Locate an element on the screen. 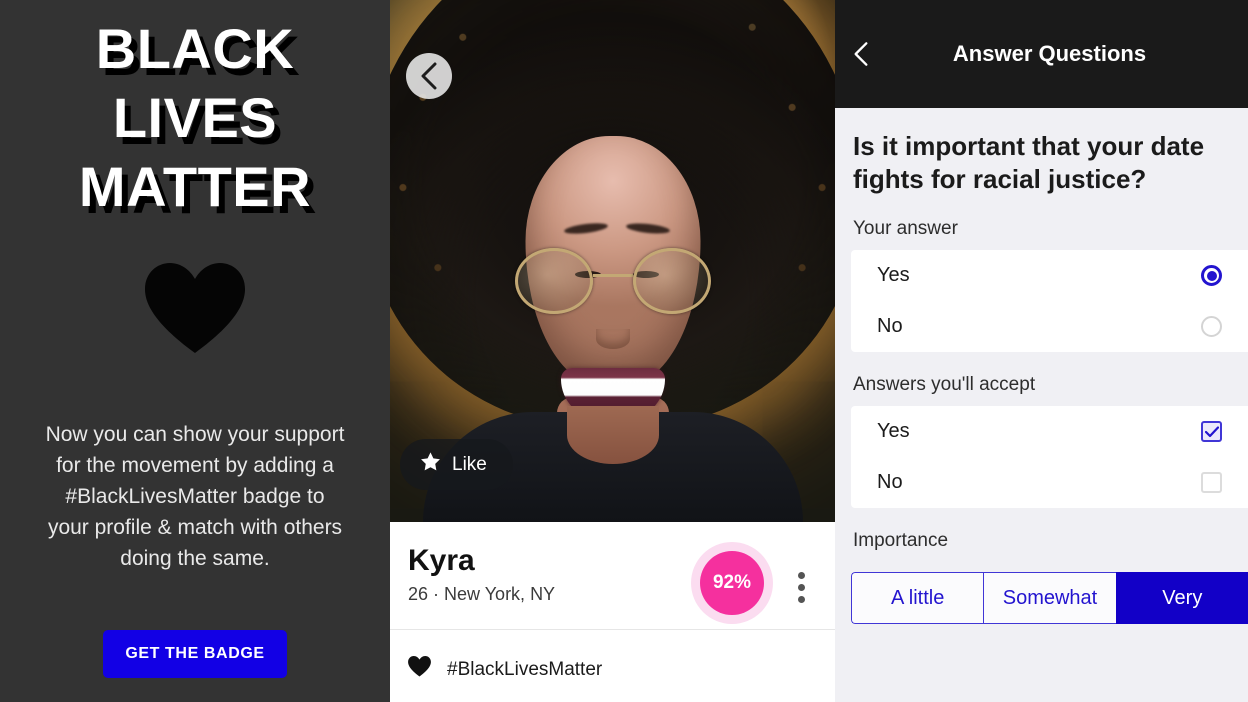  like-button: Like is located at coordinates (456, 464).